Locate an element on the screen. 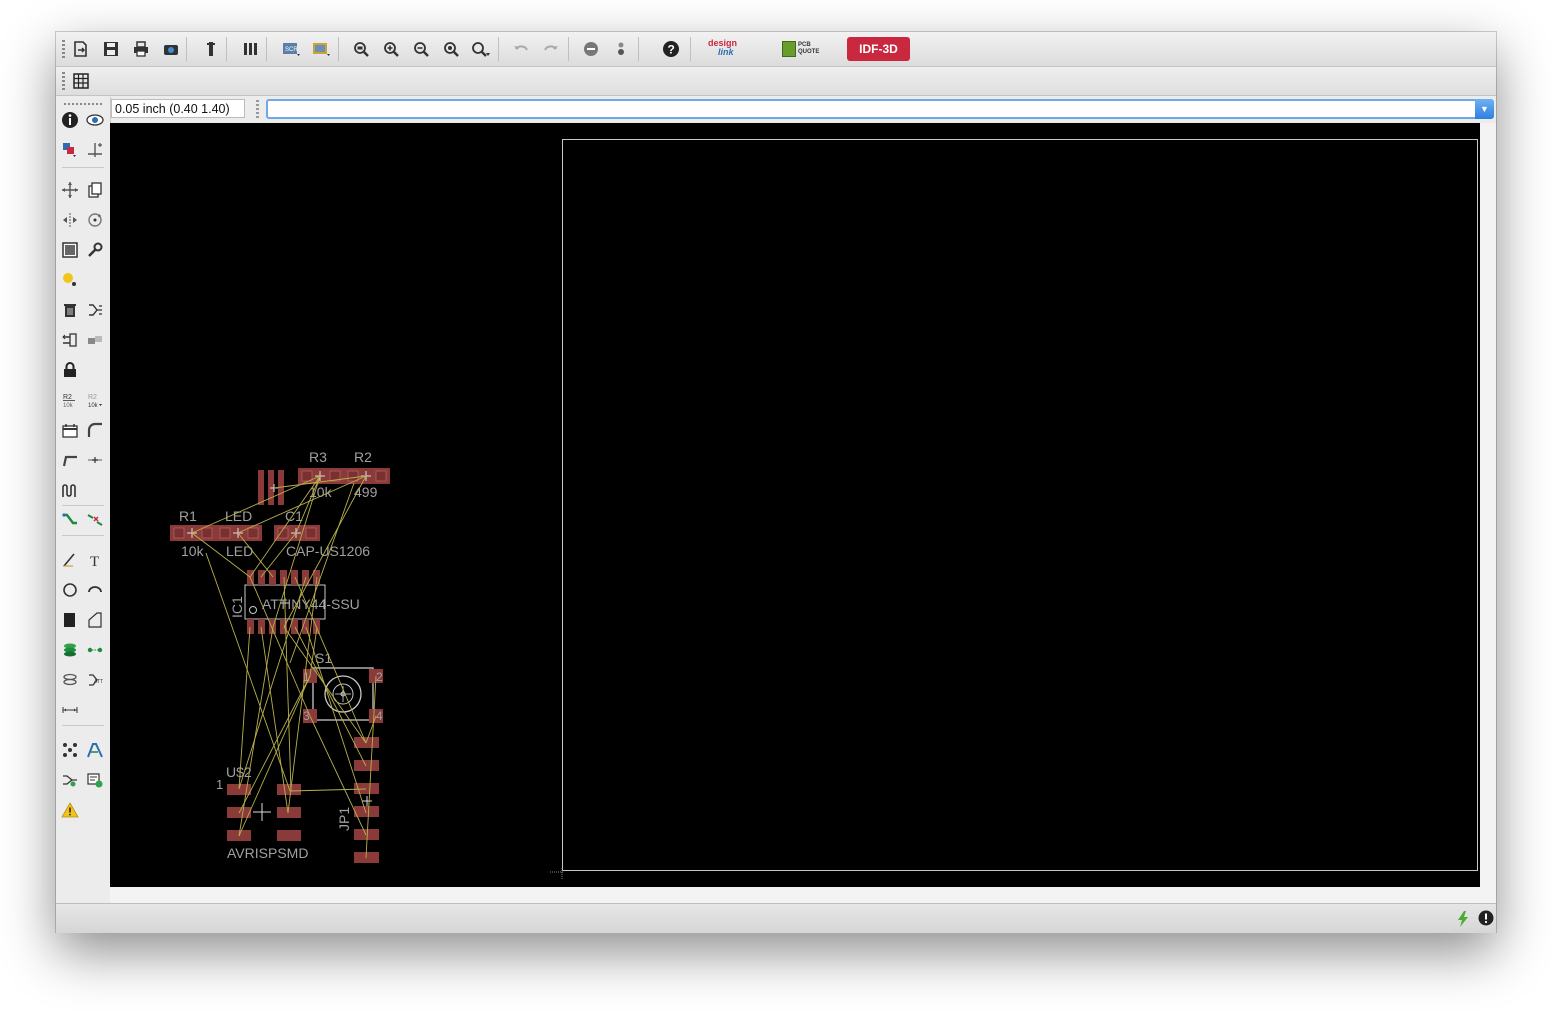 This screenshot has height=1012, width=1552. grid-toolbar is located at coordinates (776, 81).